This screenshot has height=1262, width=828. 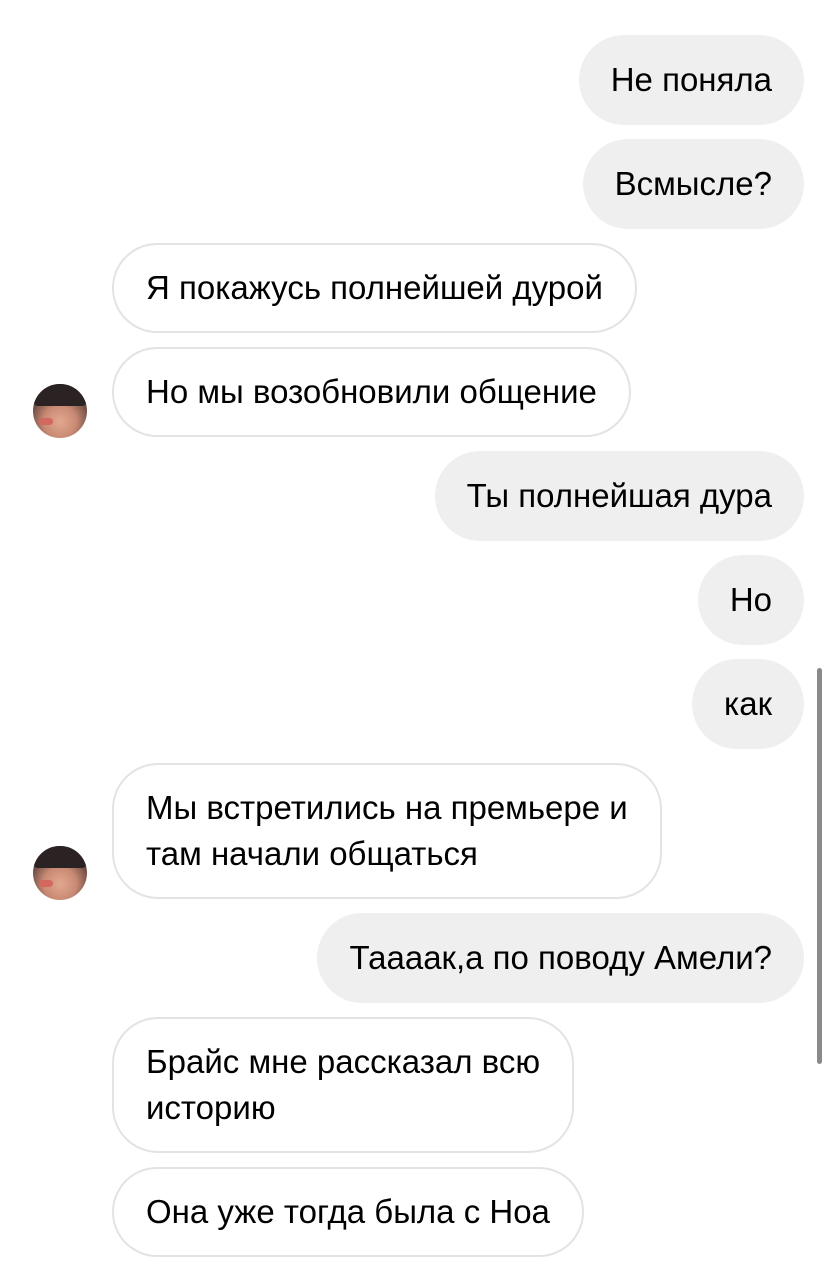 What do you see at coordinates (819, 866) in the screenshot?
I see `scrollbar` at bounding box center [819, 866].